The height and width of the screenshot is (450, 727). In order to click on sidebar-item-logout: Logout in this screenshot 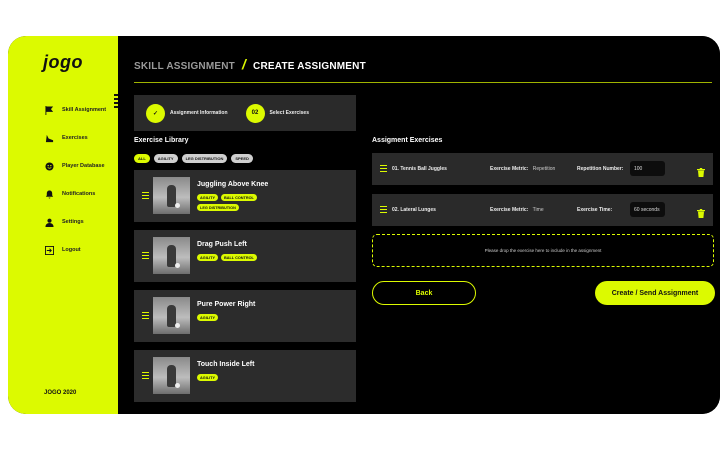, I will do `click(75, 250)`.